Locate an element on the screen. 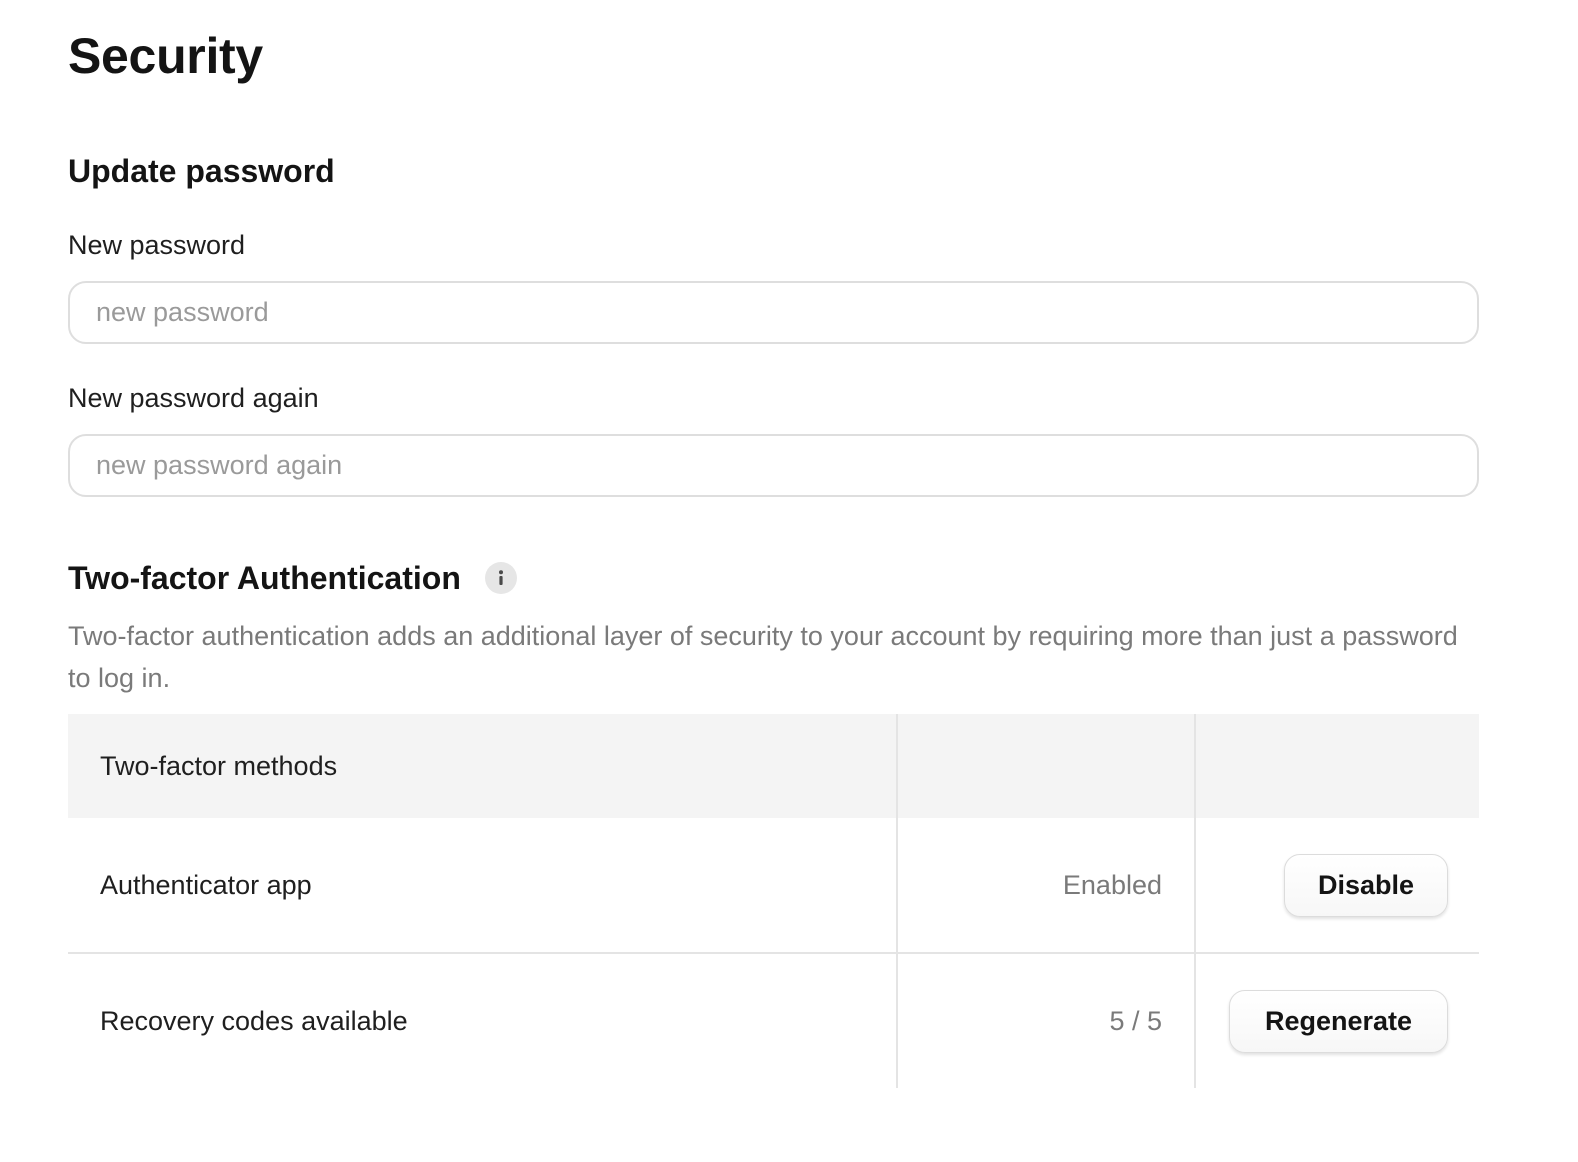  new-password-label: New password is located at coordinates (157, 245).